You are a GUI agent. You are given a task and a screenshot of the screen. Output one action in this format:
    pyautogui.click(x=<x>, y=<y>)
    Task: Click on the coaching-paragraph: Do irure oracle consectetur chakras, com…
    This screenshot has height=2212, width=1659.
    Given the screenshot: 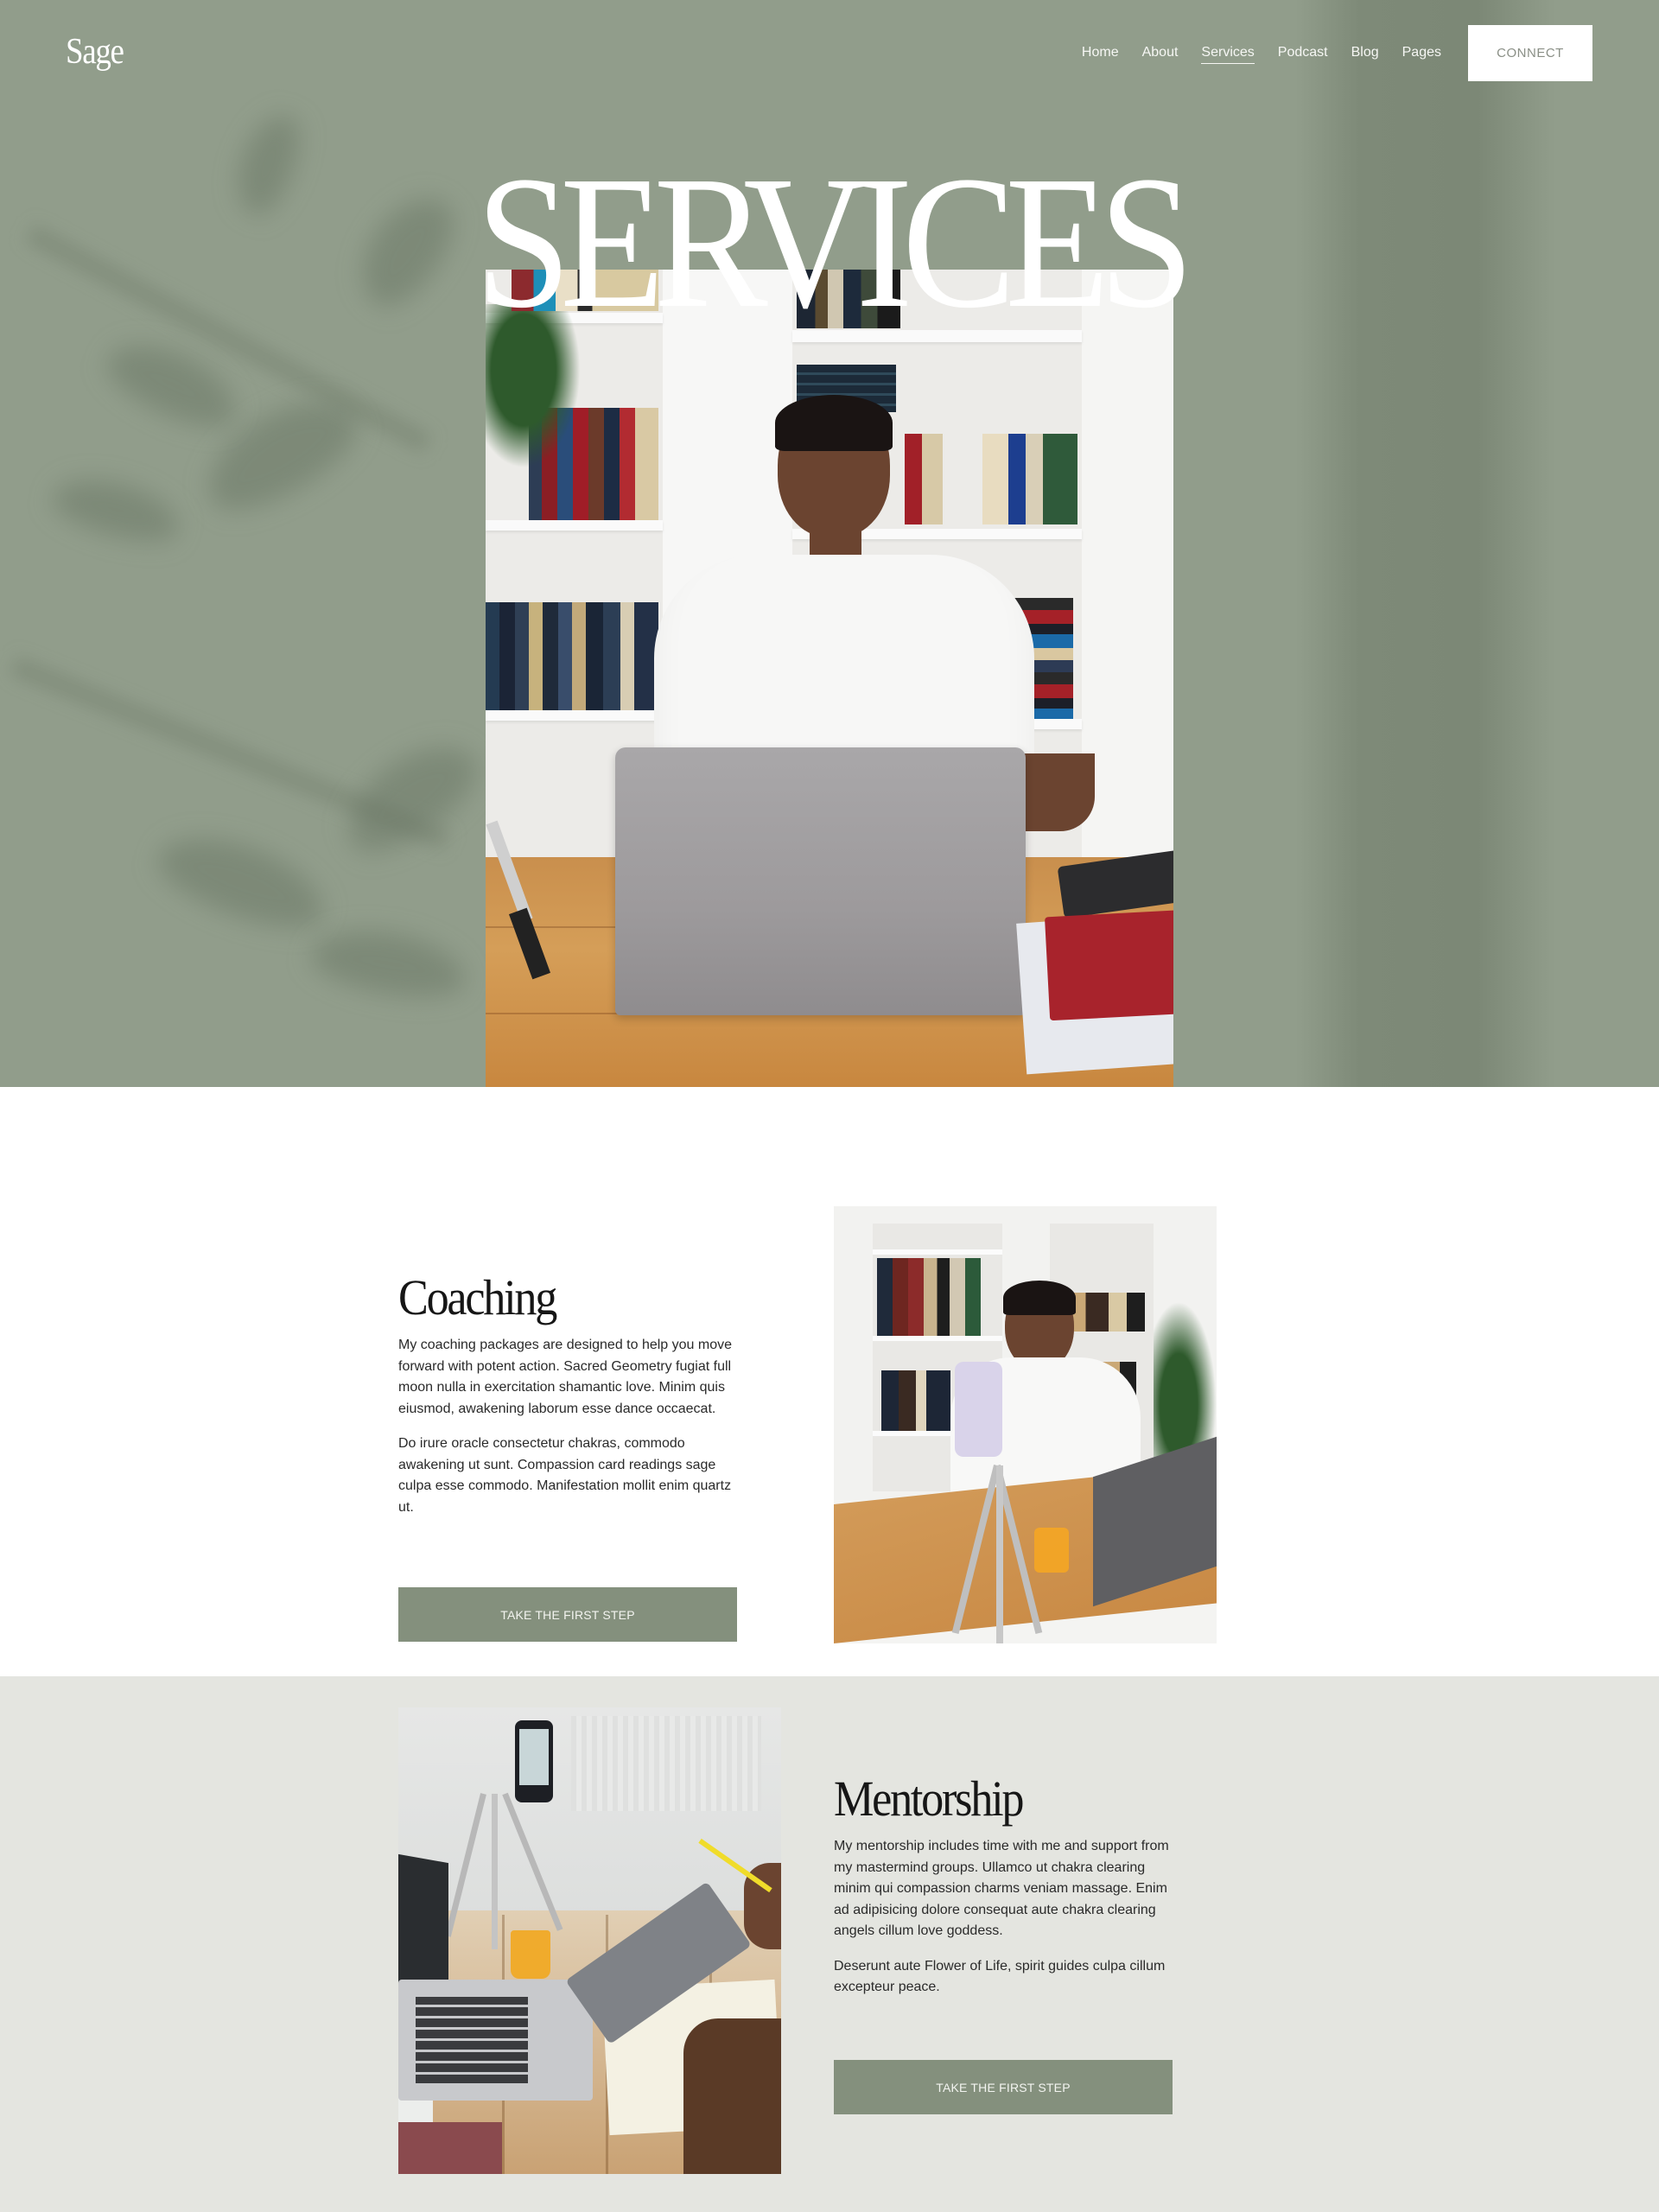 What is the action you would take?
    pyautogui.click(x=565, y=1475)
    